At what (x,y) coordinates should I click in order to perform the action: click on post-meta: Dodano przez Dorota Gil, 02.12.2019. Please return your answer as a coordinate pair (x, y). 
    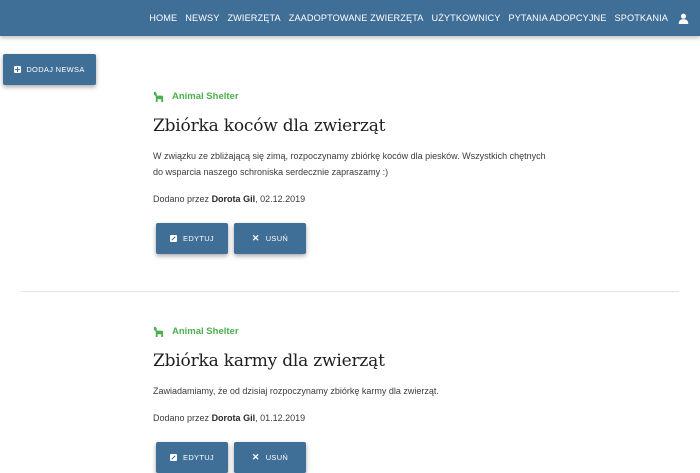
    Looking at the image, I should click on (363, 199).